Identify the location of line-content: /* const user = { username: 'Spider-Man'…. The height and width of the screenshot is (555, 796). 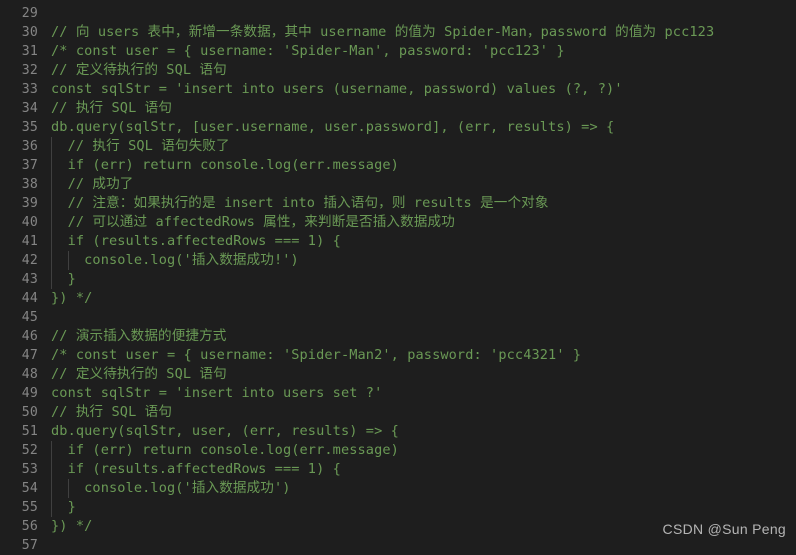
(308, 51).